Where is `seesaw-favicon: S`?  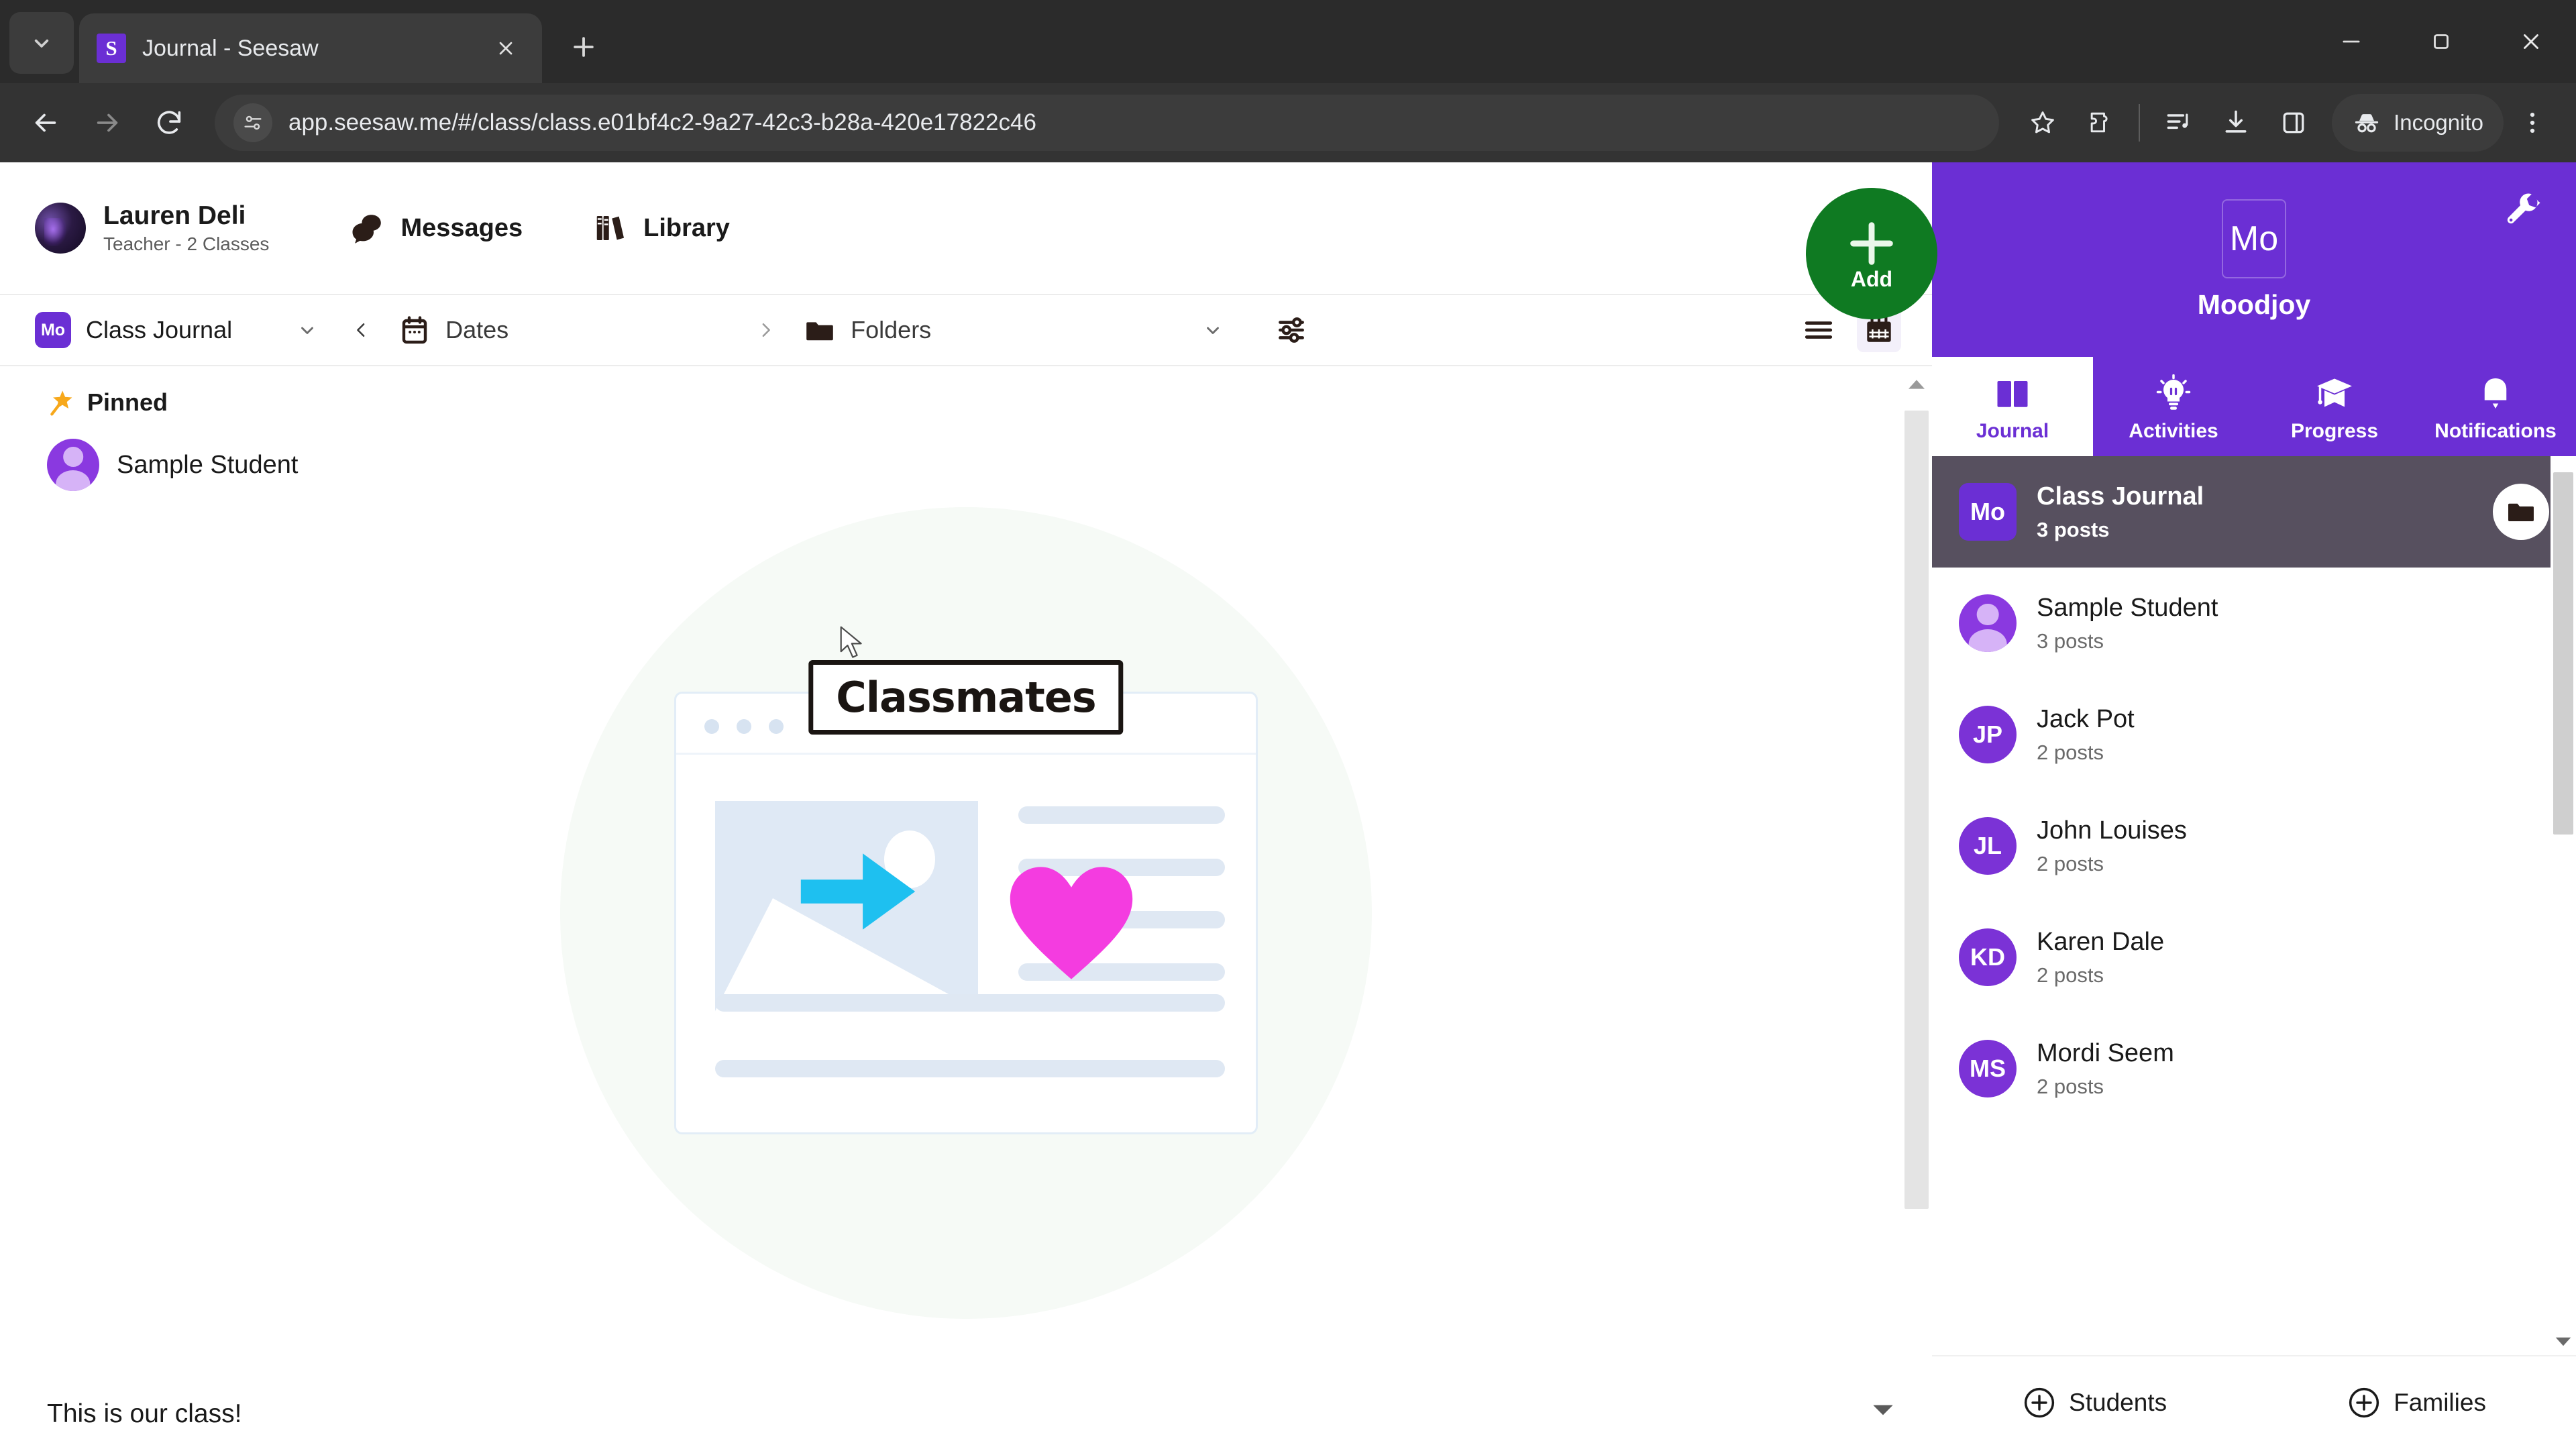
seesaw-favicon: S is located at coordinates (111, 48).